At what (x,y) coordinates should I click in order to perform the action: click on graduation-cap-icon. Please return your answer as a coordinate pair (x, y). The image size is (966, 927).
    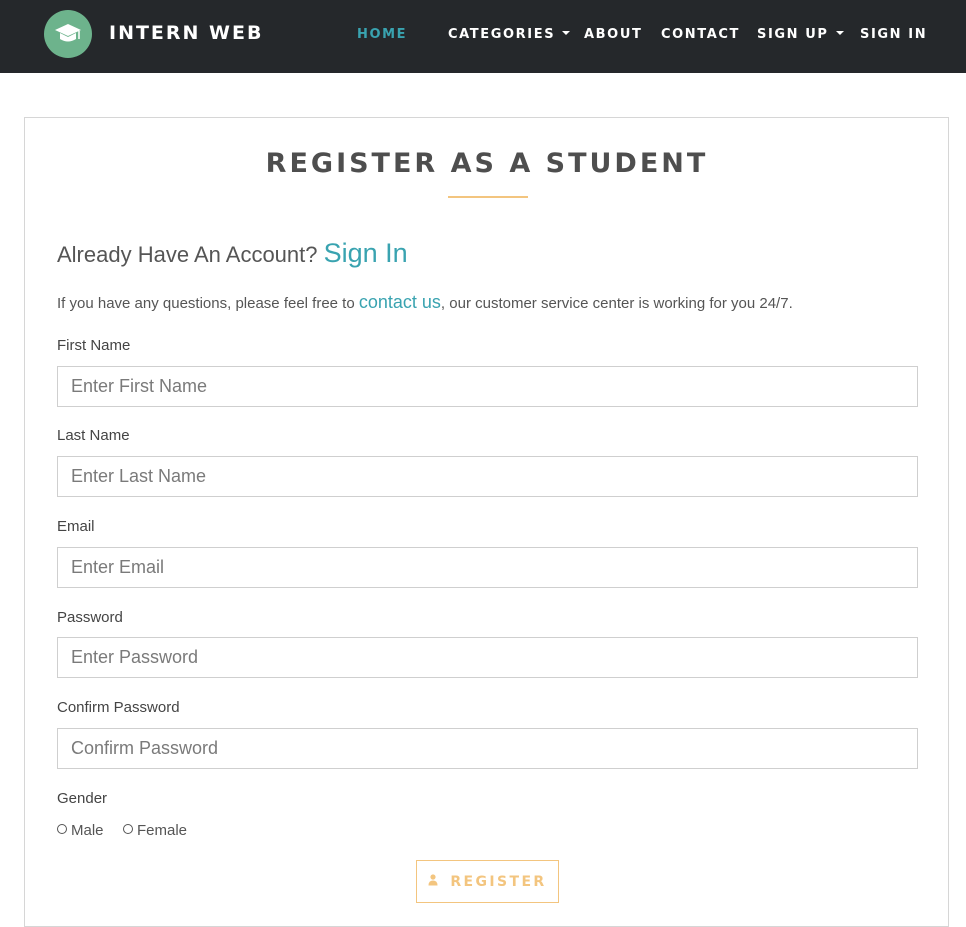
    Looking at the image, I should click on (68, 33).